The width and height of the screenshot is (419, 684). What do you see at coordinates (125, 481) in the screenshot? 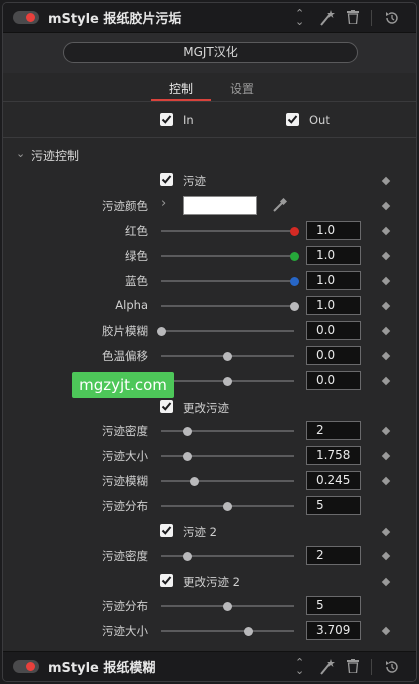
I see `stain-blur-label: 污迹模糊` at bounding box center [125, 481].